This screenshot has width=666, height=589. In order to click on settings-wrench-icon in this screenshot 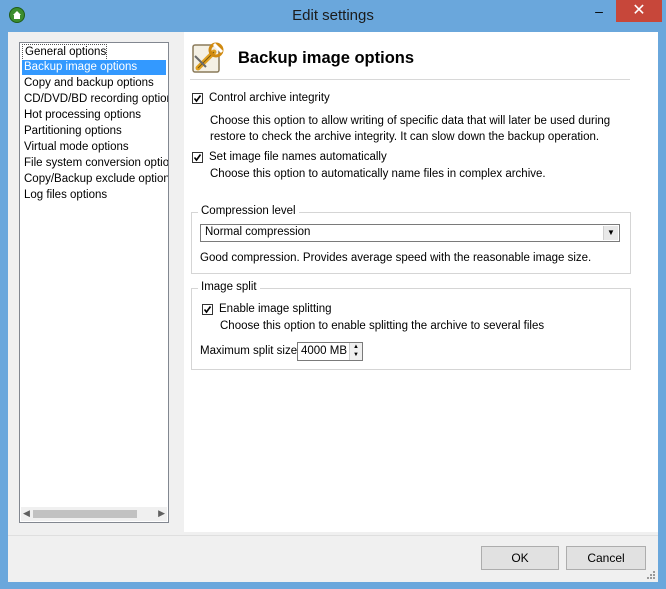, I will do `click(208, 58)`.